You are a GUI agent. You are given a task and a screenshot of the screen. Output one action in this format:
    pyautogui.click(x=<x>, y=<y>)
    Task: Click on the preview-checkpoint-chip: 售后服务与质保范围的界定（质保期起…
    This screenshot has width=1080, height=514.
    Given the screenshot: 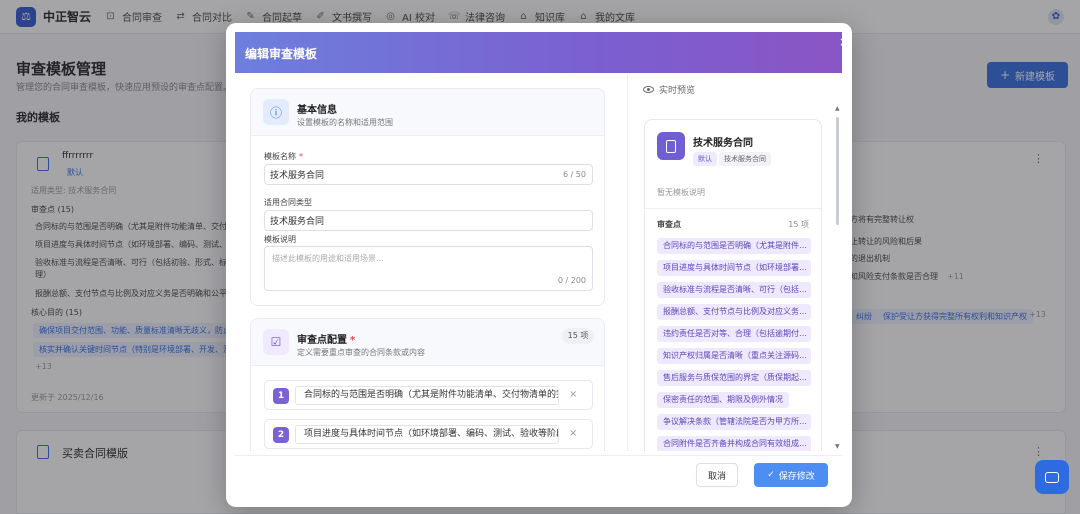 What is the action you would take?
    pyautogui.click(x=734, y=378)
    